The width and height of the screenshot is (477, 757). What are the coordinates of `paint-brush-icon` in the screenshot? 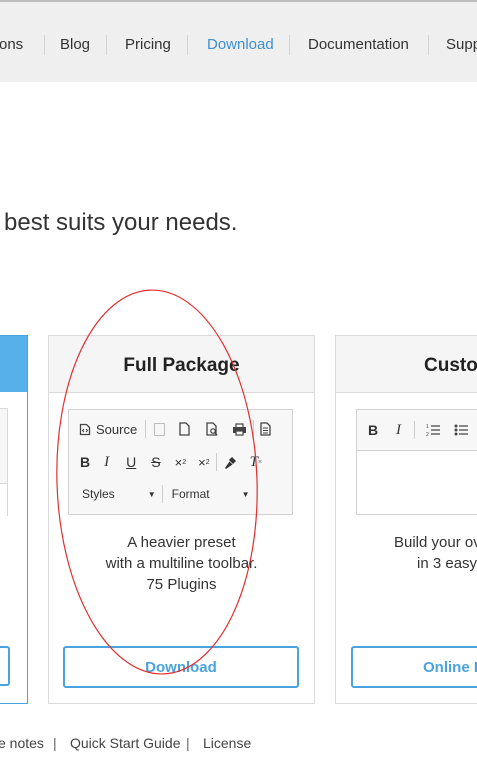 It's located at (230, 462).